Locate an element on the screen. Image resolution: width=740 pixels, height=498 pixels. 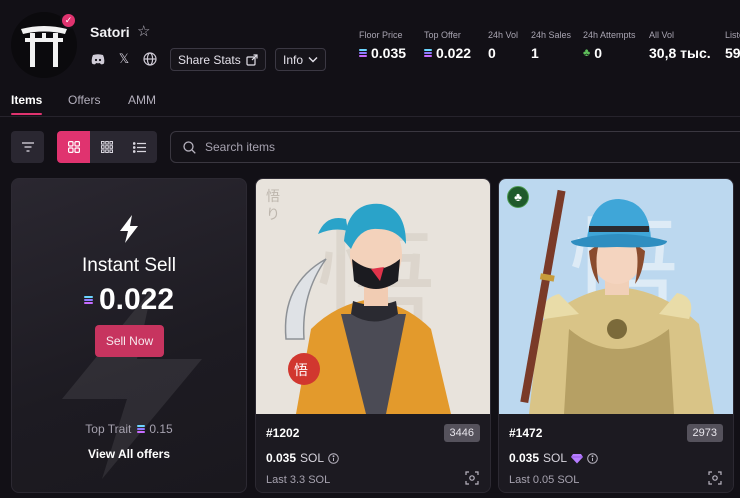
view-all-offers-link: View All offers is located at coordinates (129, 454).